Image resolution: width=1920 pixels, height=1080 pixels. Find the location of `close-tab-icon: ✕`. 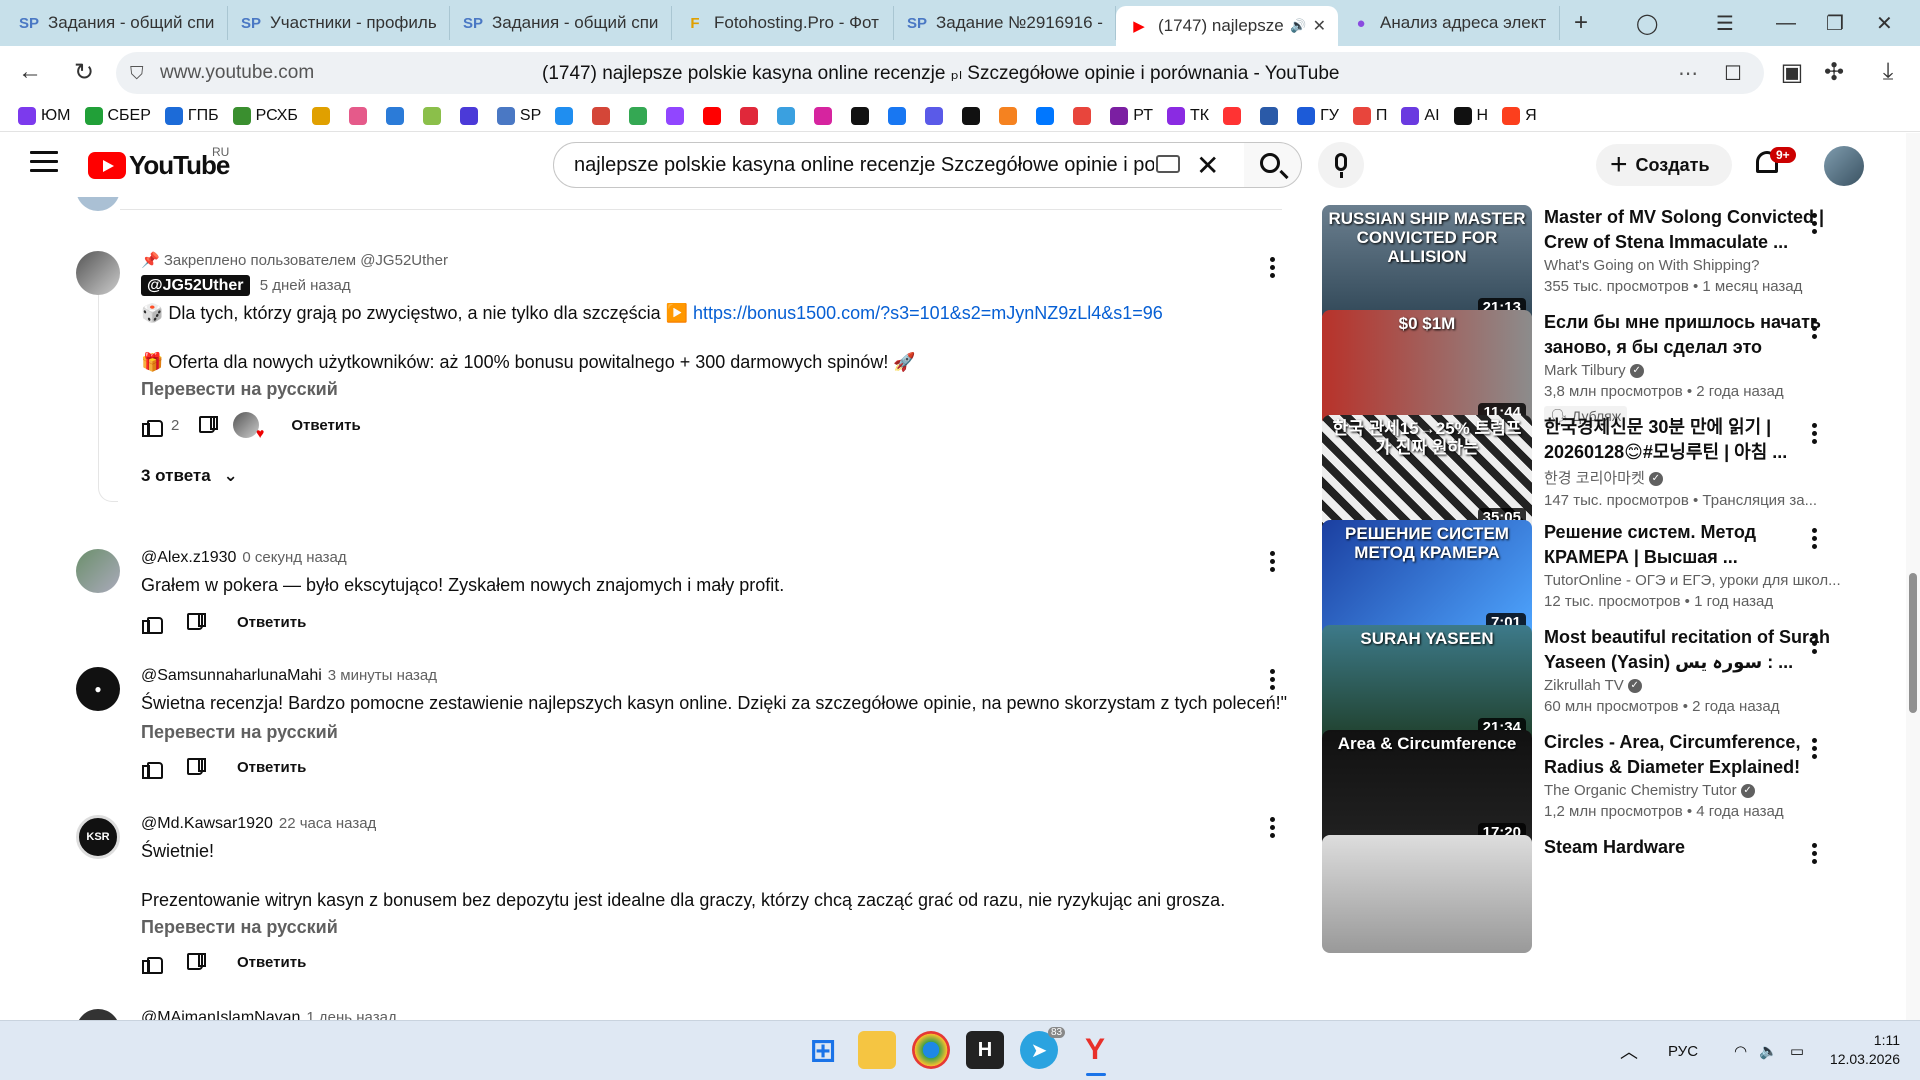

close-tab-icon: ✕ is located at coordinates (1319, 26).